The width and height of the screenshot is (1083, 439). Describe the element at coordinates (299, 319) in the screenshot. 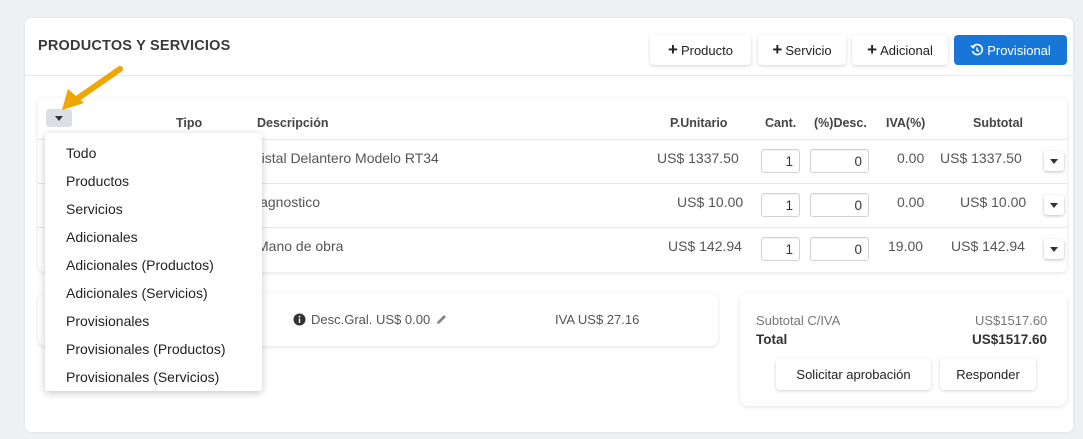

I see `info-icon` at that location.